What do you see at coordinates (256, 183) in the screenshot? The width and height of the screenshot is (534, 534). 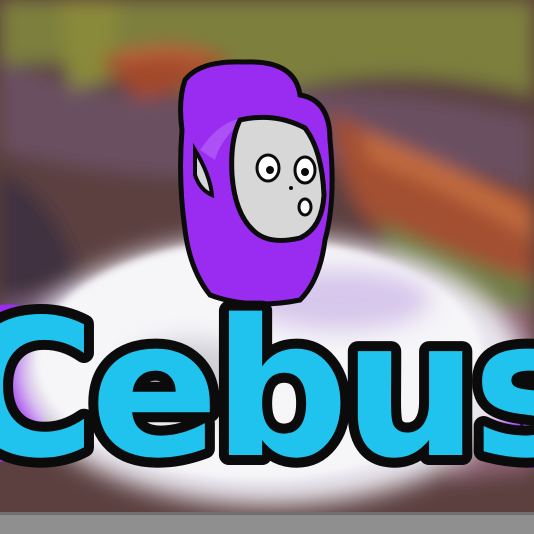 I see `purple-monkey-character-icon` at bounding box center [256, 183].